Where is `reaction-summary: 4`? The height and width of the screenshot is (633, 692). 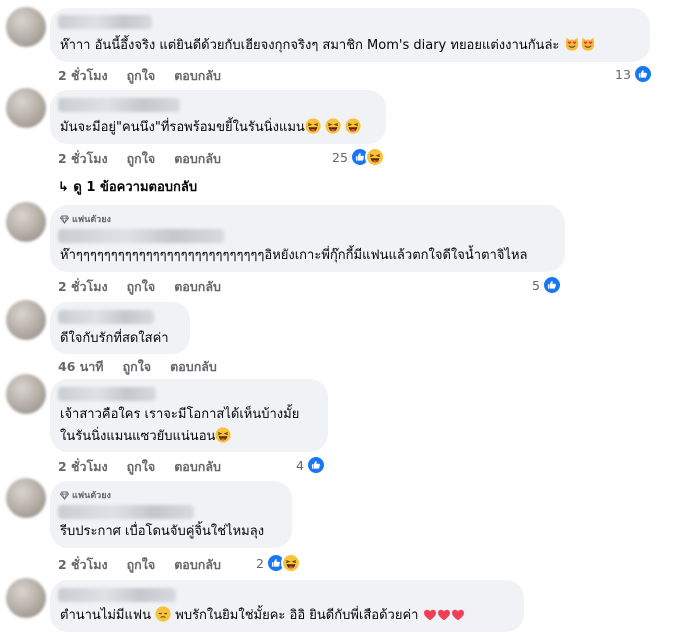
reaction-summary: 4 is located at coordinates (311, 465).